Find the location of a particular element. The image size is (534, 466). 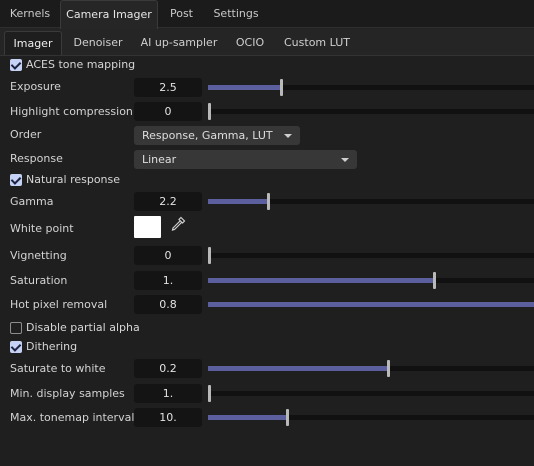

saturation-input: 1. is located at coordinates (168, 280).